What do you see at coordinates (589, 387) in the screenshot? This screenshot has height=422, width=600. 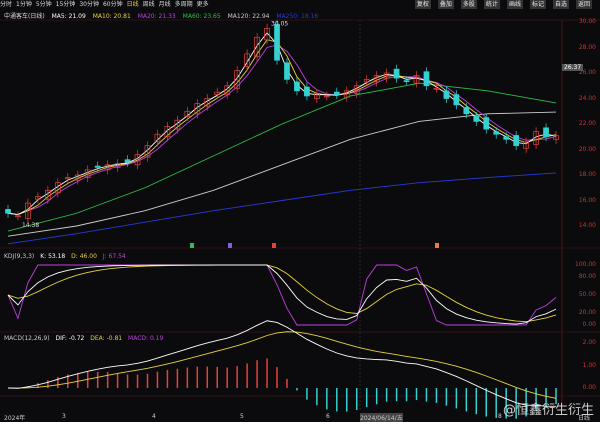 I see `macd-tick: 0.00` at bounding box center [589, 387].